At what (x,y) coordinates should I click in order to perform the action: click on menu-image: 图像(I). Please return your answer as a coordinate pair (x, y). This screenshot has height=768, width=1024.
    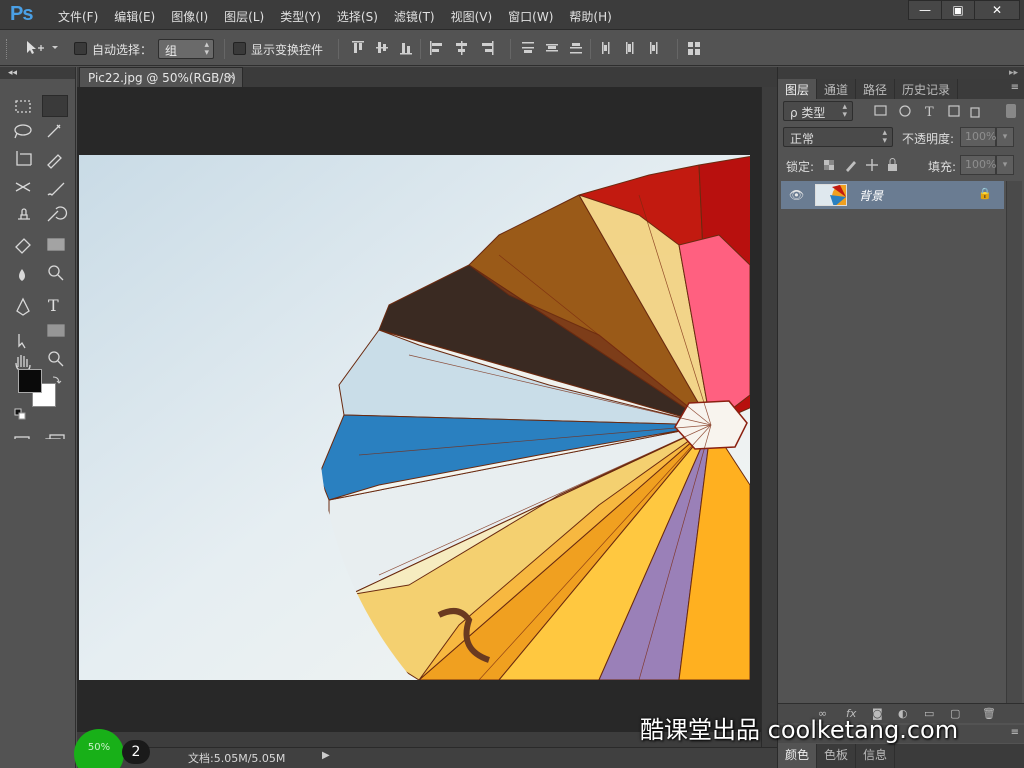
    Looking at the image, I should click on (189, 16).